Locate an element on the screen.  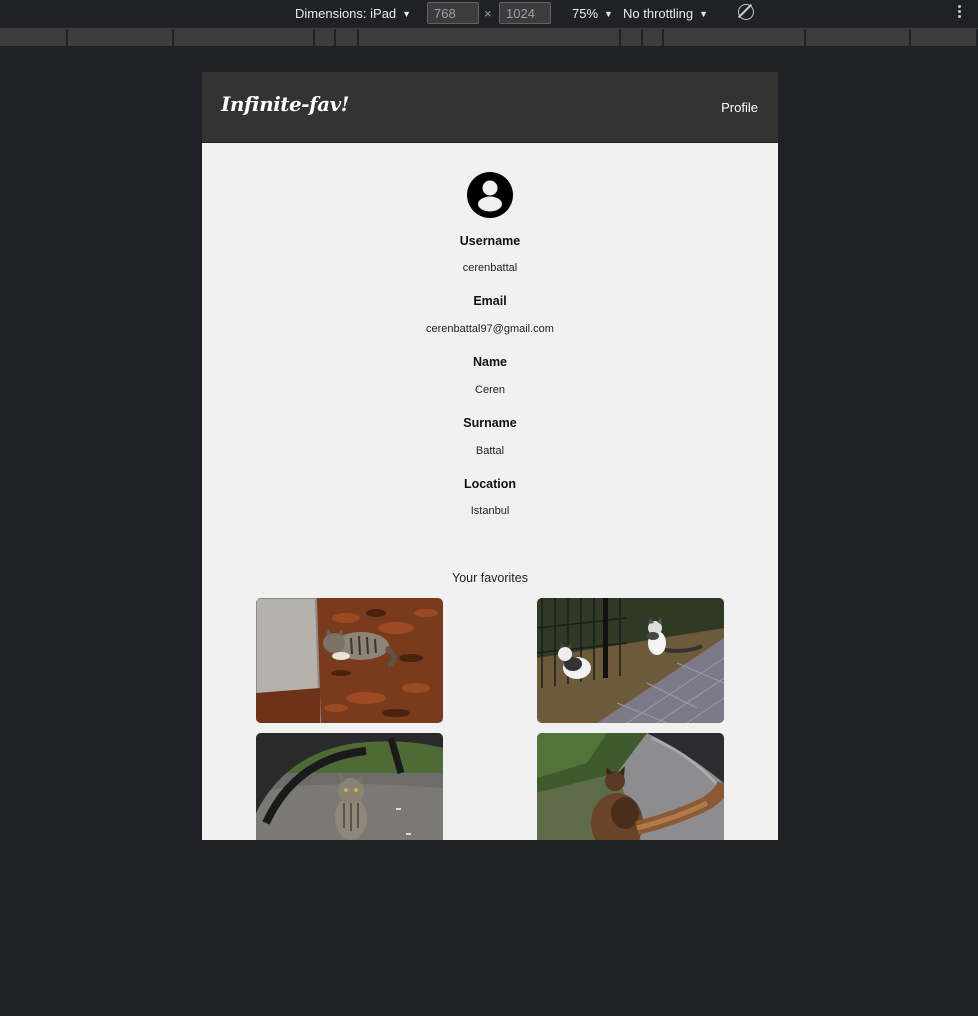
nav-profile-link: Profile is located at coordinates (739, 107).